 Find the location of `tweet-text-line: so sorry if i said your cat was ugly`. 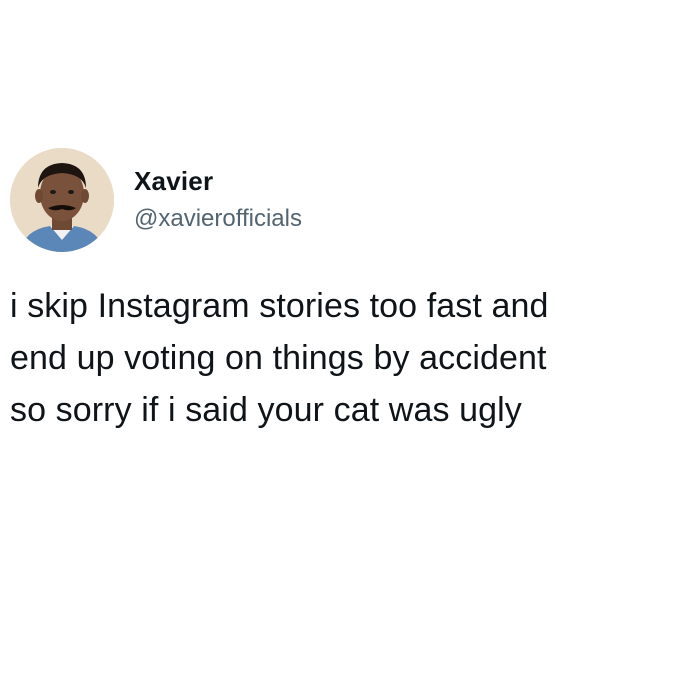

tweet-text-line: so sorry if i said your cat was ugly is located at coordinates (266, 410).